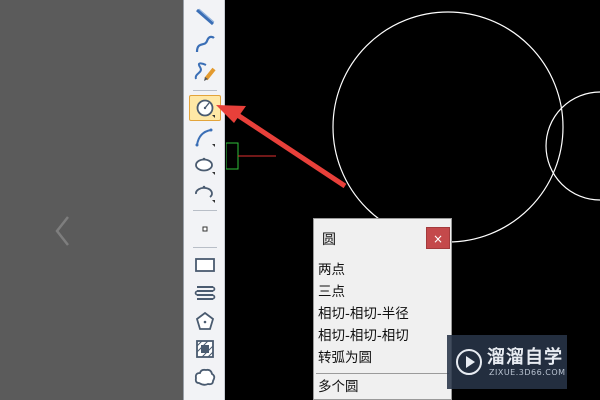 The image size is (600, 400). What do you see at coordinates (525, 357) in the screenshot?
I see `watermark-name: 溜溜自学` at bounding box center [525, 357].